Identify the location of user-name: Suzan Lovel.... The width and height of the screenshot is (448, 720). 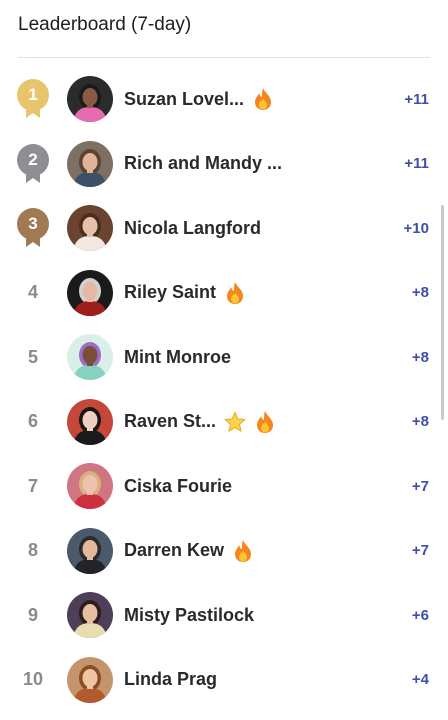
(184, 99).